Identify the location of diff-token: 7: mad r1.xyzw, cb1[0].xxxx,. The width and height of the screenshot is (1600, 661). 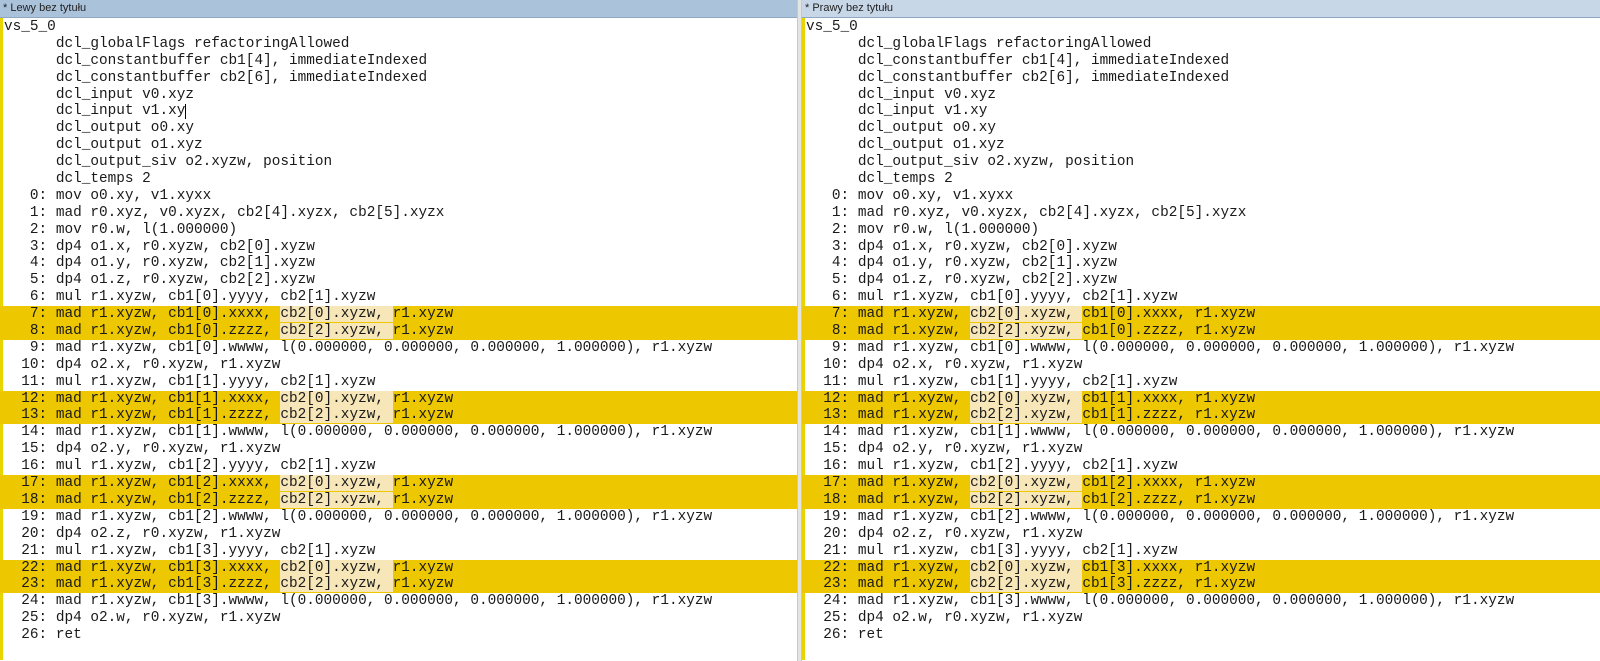
(142, 314).